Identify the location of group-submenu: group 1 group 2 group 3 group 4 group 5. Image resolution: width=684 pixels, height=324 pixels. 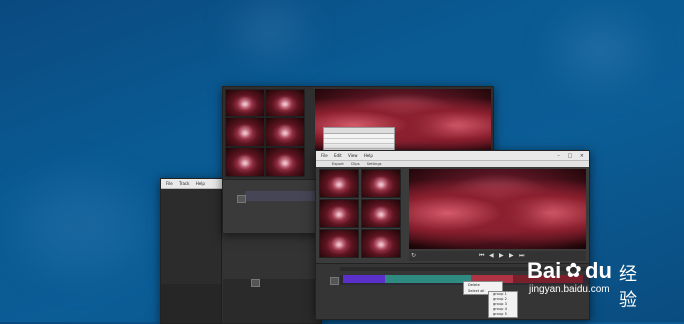
(503, 304).